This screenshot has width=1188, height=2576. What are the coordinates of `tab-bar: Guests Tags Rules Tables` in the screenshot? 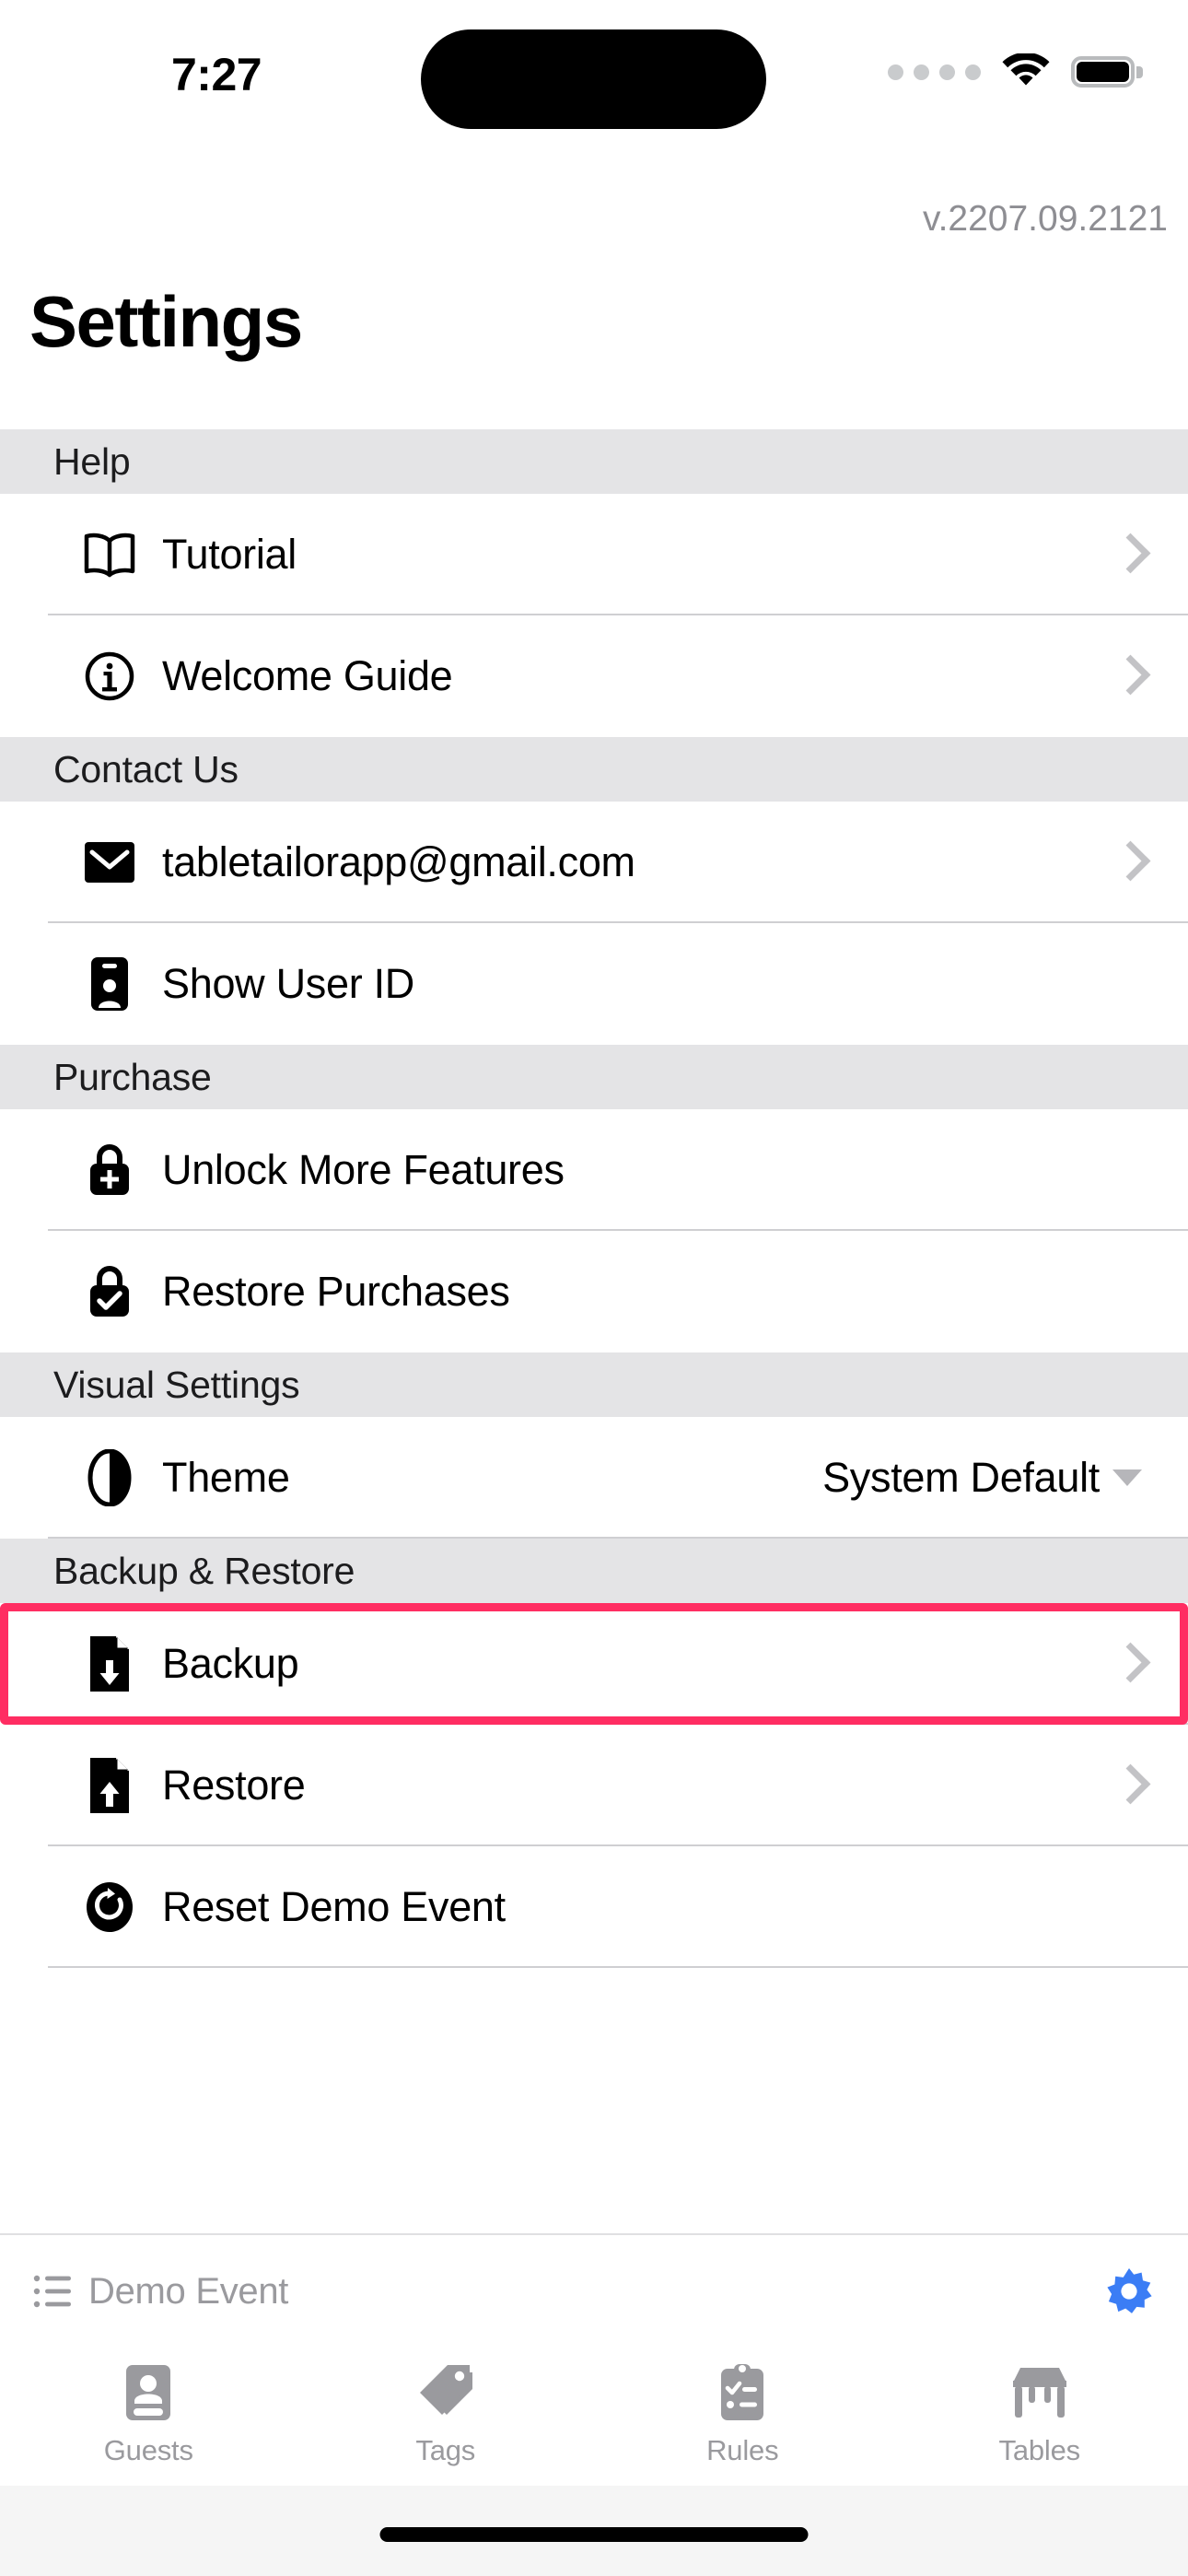 It's located at (594, 2417).